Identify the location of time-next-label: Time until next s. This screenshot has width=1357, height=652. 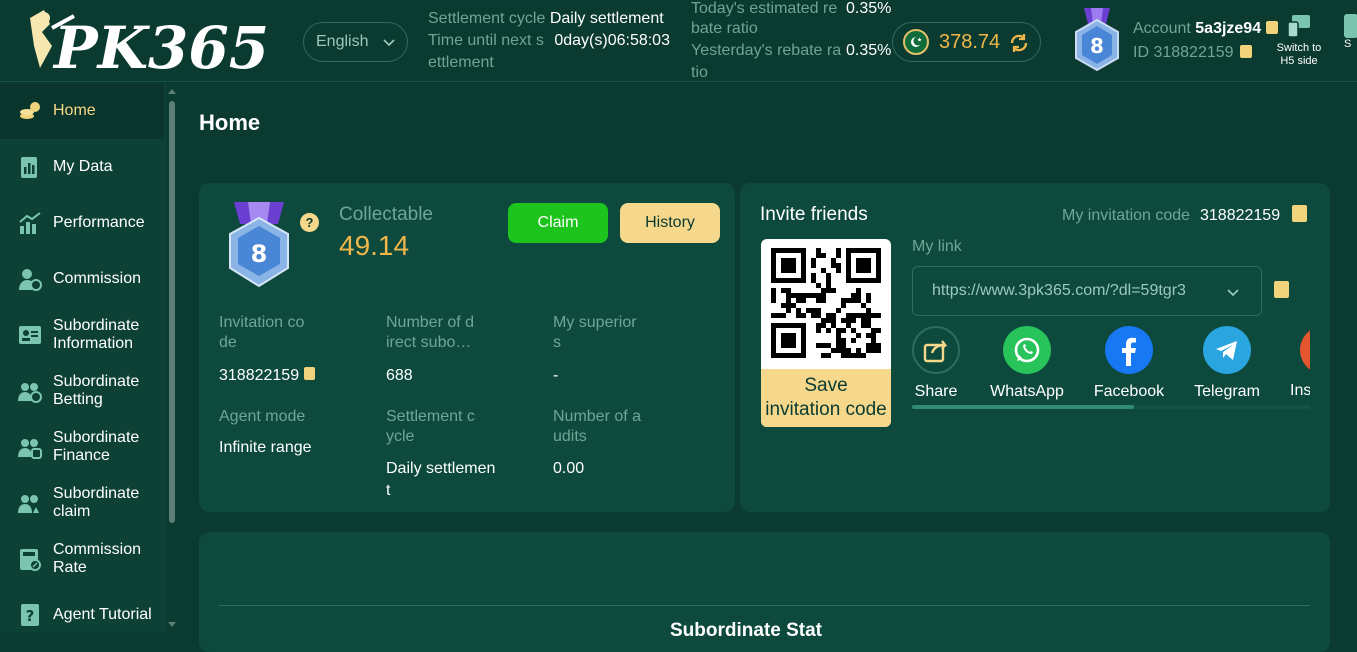
(486, 40).